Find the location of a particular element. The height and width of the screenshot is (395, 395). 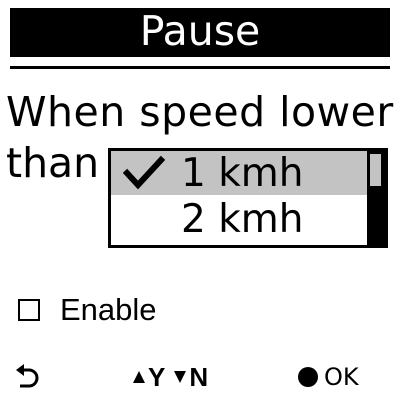

scrollbar-thumb is located at coordinates (375, 170).